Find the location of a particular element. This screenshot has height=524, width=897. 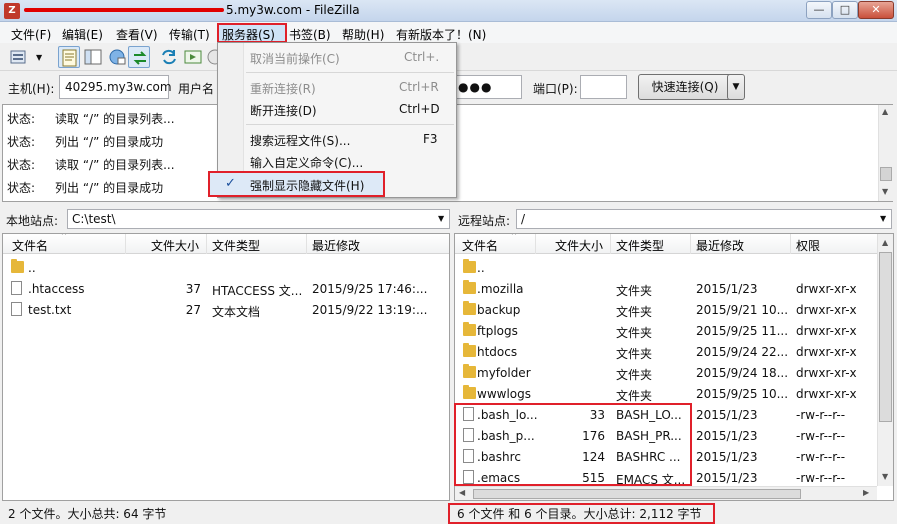

quickconnect-button: 快速连接(Q) is located at coordinates (685, 87).